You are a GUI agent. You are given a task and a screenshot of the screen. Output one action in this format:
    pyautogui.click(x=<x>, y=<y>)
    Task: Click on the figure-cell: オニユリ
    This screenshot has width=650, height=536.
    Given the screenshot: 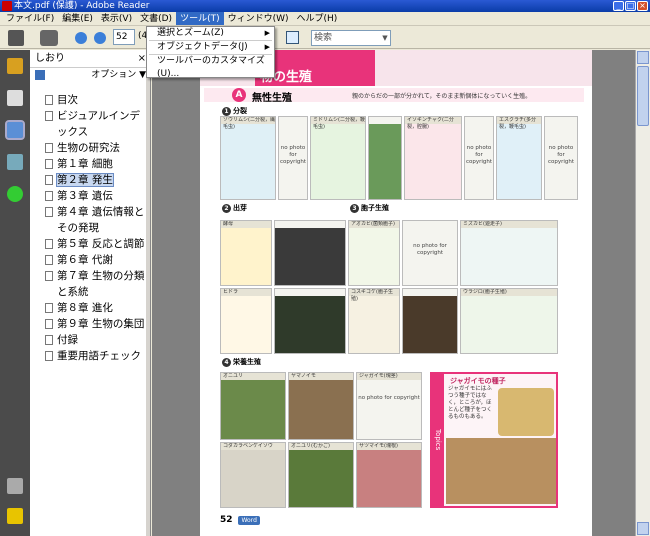 What is the action you would take?
    pyautogui.click(x=253, y=406)
    